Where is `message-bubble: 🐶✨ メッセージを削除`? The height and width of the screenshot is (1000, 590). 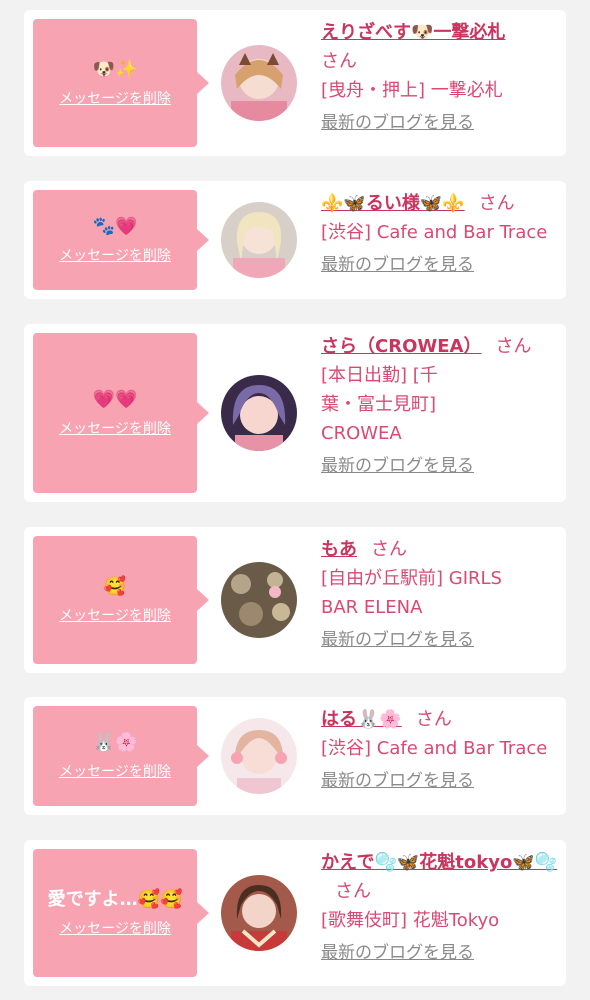 message-bubble: 🐶✨ メッセージを削除 is located at coordinates (121, 83).